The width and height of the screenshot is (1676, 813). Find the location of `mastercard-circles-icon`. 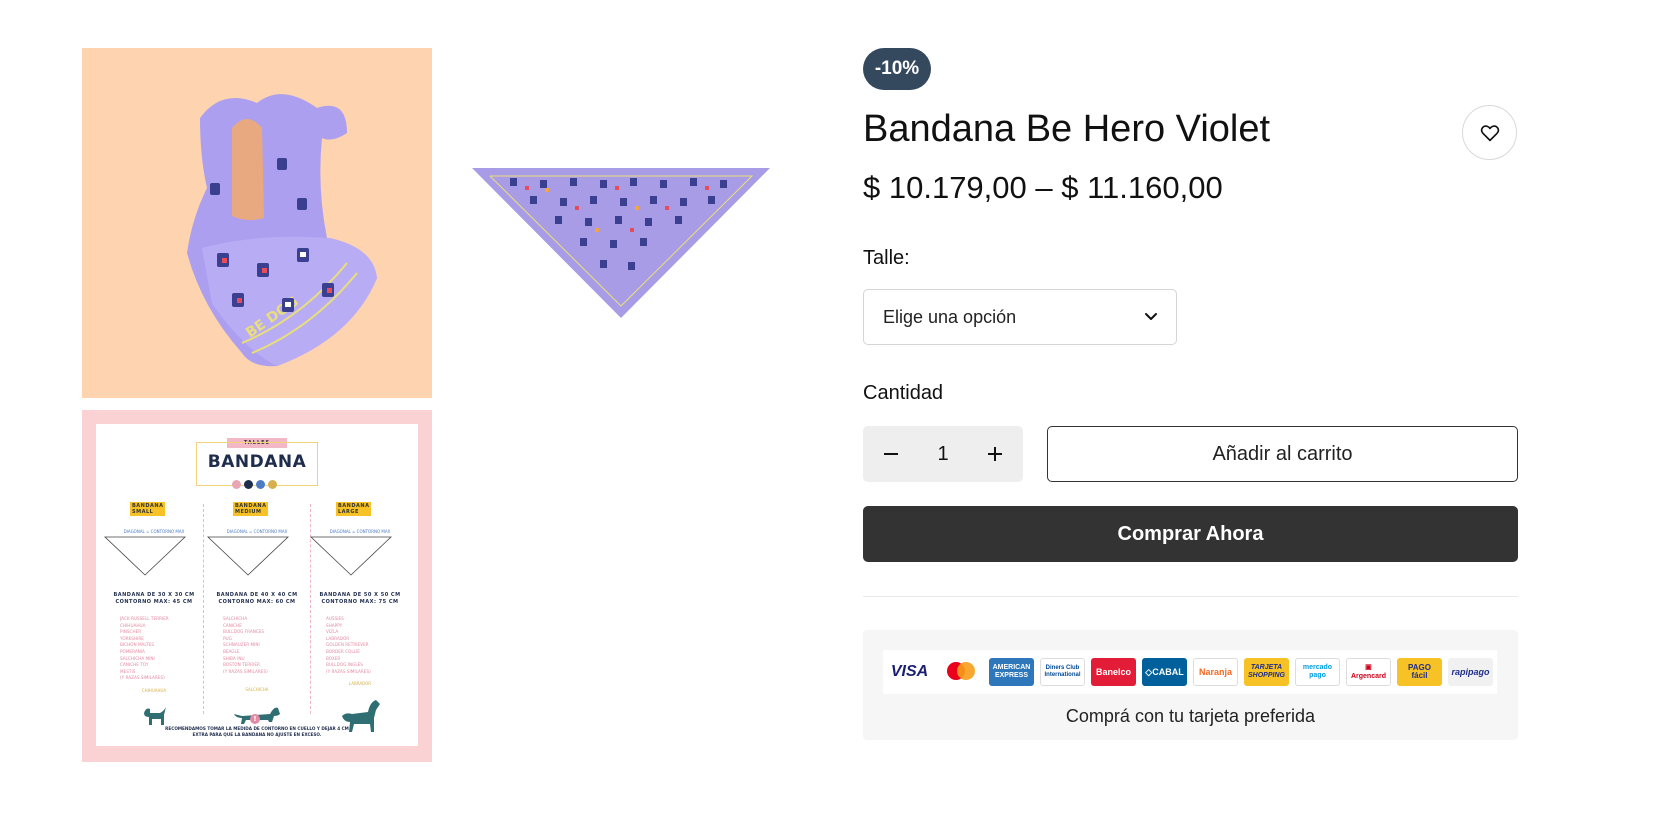

mastercard-circles-icon is located at coordinates (960, 671).